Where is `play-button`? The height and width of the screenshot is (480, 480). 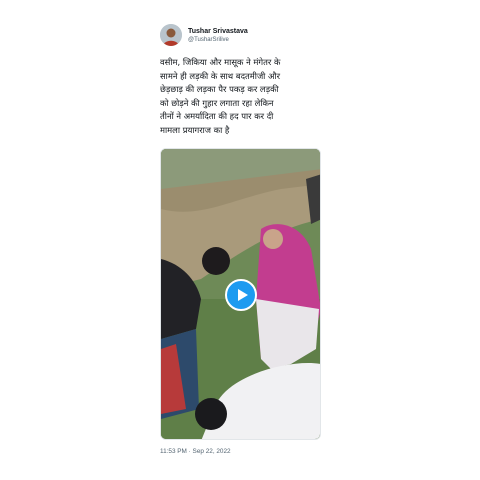 play-button is located at coordinates (241, 295).